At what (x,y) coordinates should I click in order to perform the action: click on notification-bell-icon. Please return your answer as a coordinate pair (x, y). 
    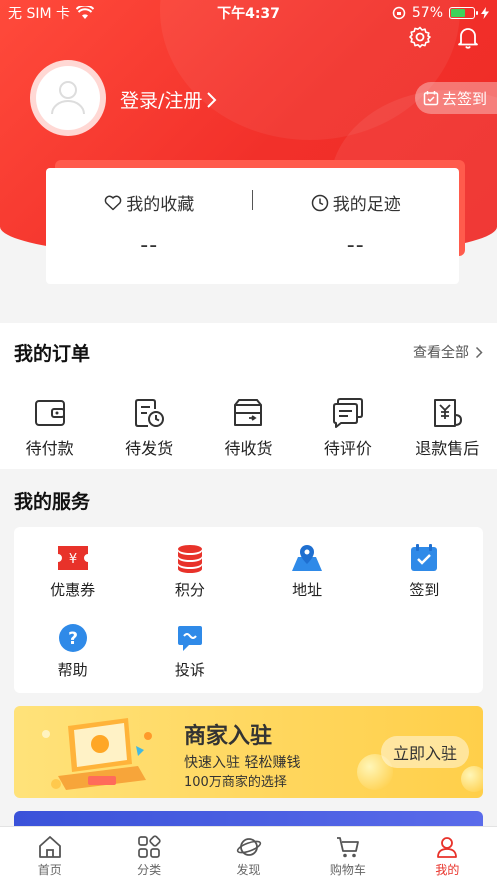
    Looking at the image, I should click on (468, 37).